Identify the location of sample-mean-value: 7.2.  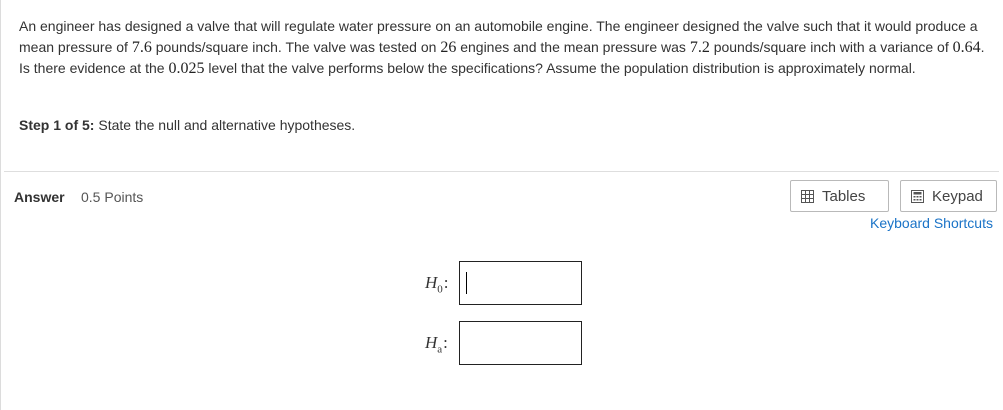
(699, 47).